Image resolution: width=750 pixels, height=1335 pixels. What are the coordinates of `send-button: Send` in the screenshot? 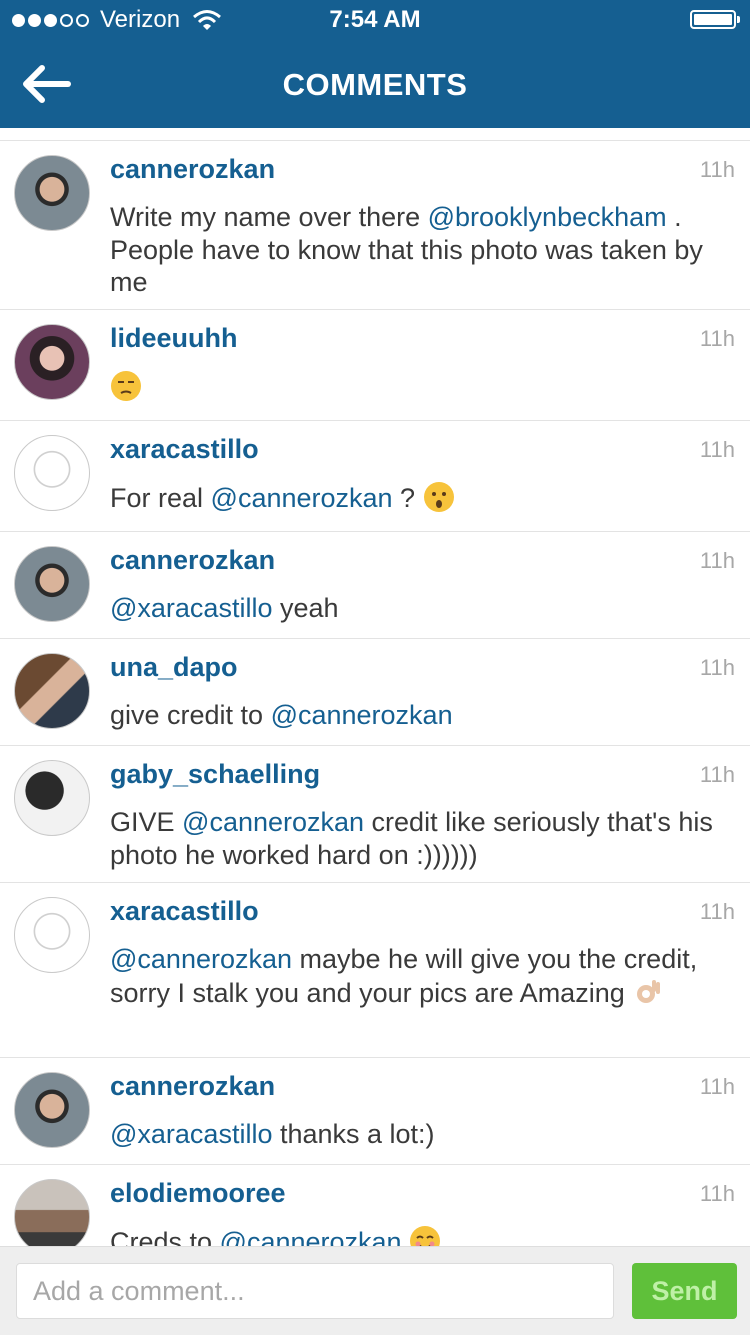 It's located at (684, 1291).